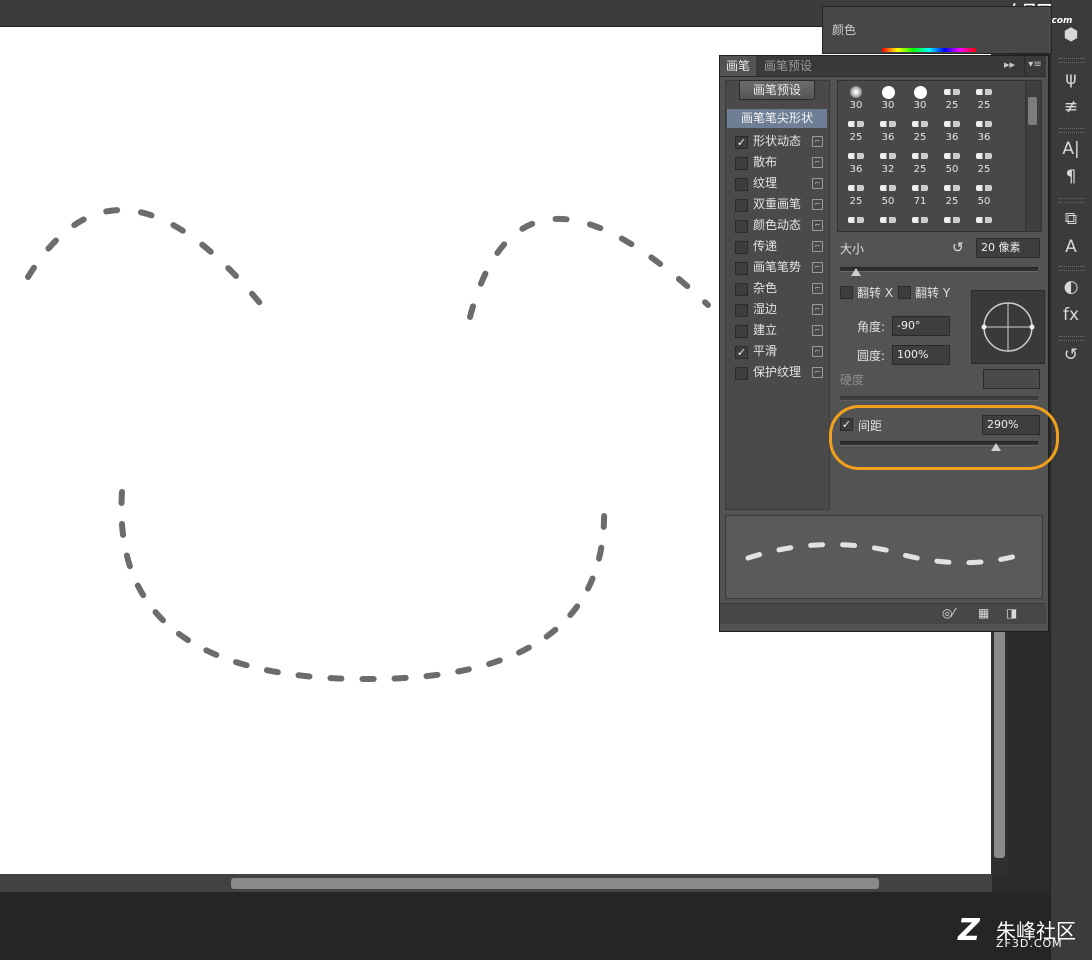  What do you see at coordinates (846, 292) in the screenshot?
I see `flip-x-checkbox` at bounding box center [846, 292].